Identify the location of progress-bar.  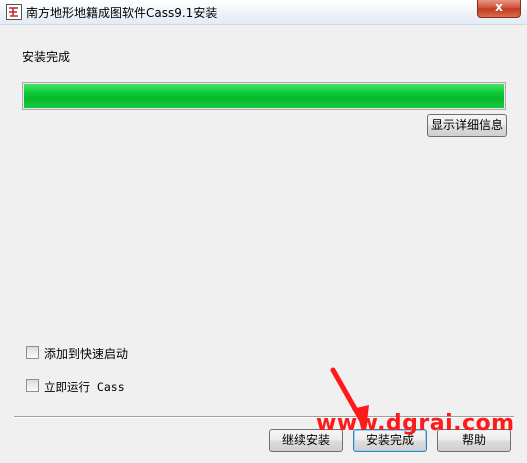
(264, 96).